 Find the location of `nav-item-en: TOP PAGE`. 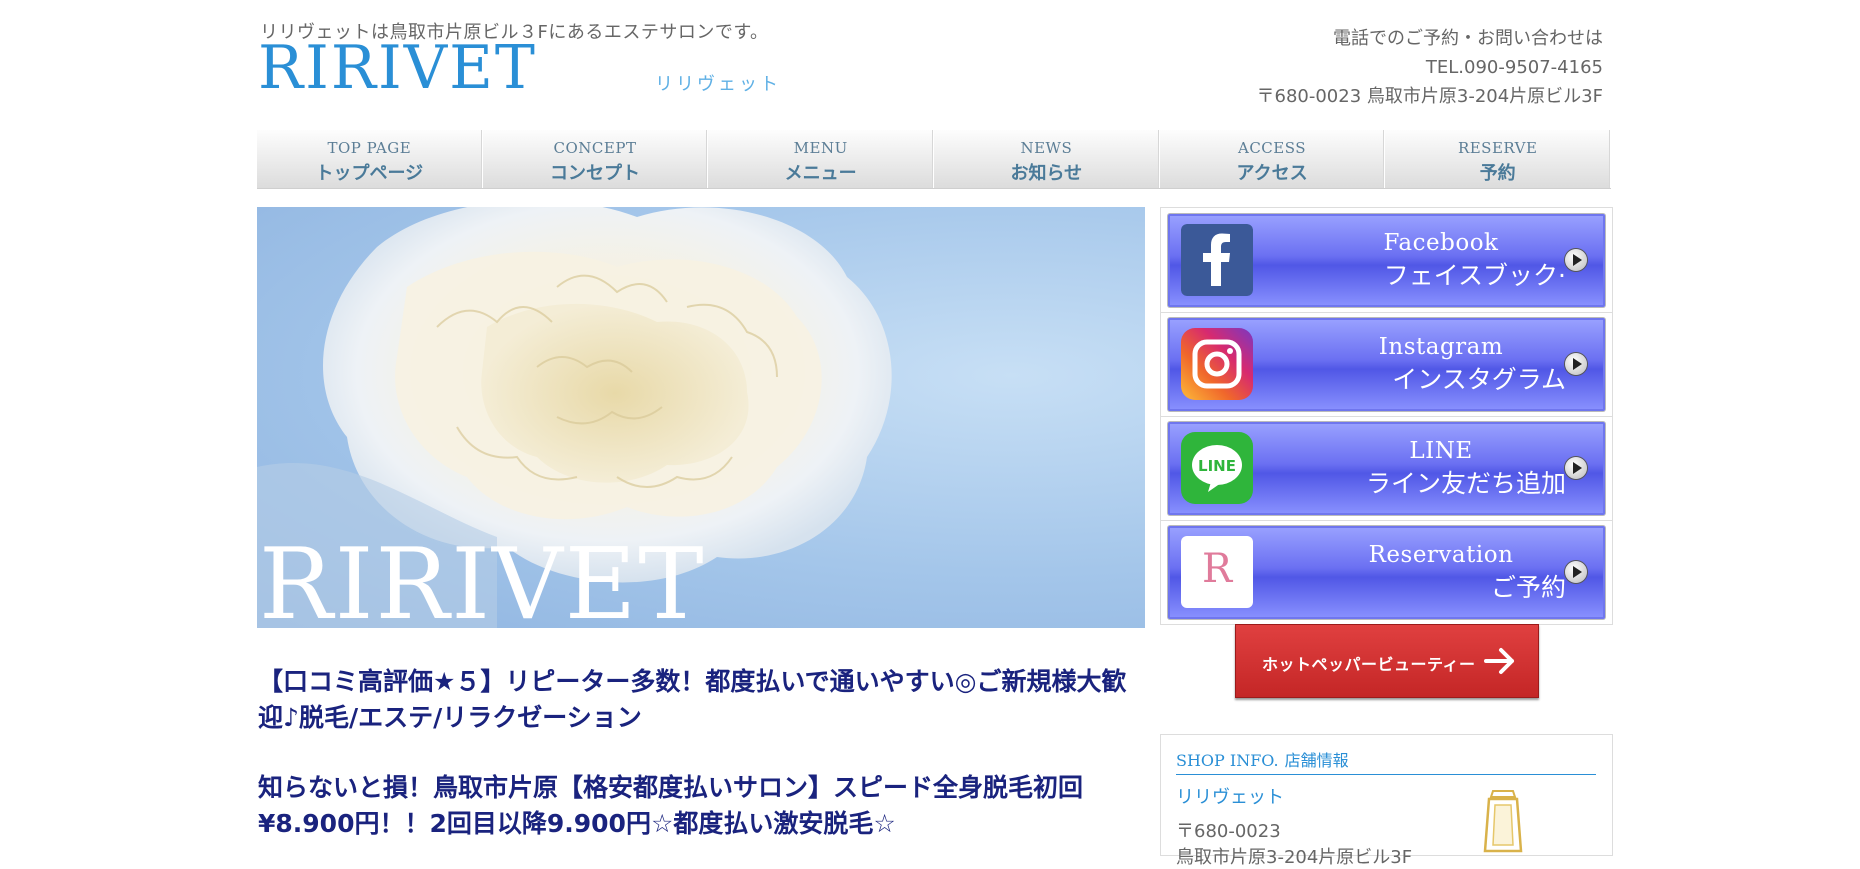

nav-item-en: TOP PAGE is located at coordinates (369, 148).